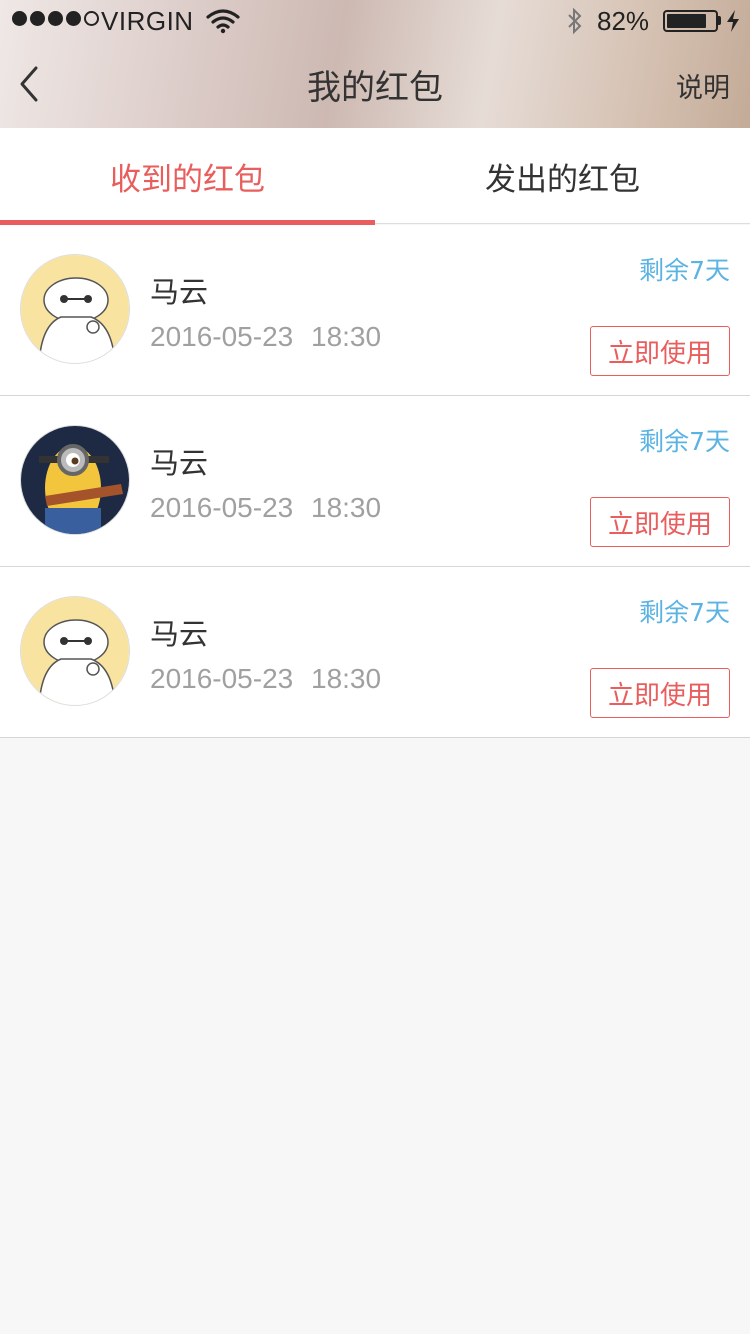 The width and height of the screenshot is (750, 1334). What do you see at coordinates (75, 480) in the screenshot?
I see `minion-avatar` at bounding box center [75, 480].